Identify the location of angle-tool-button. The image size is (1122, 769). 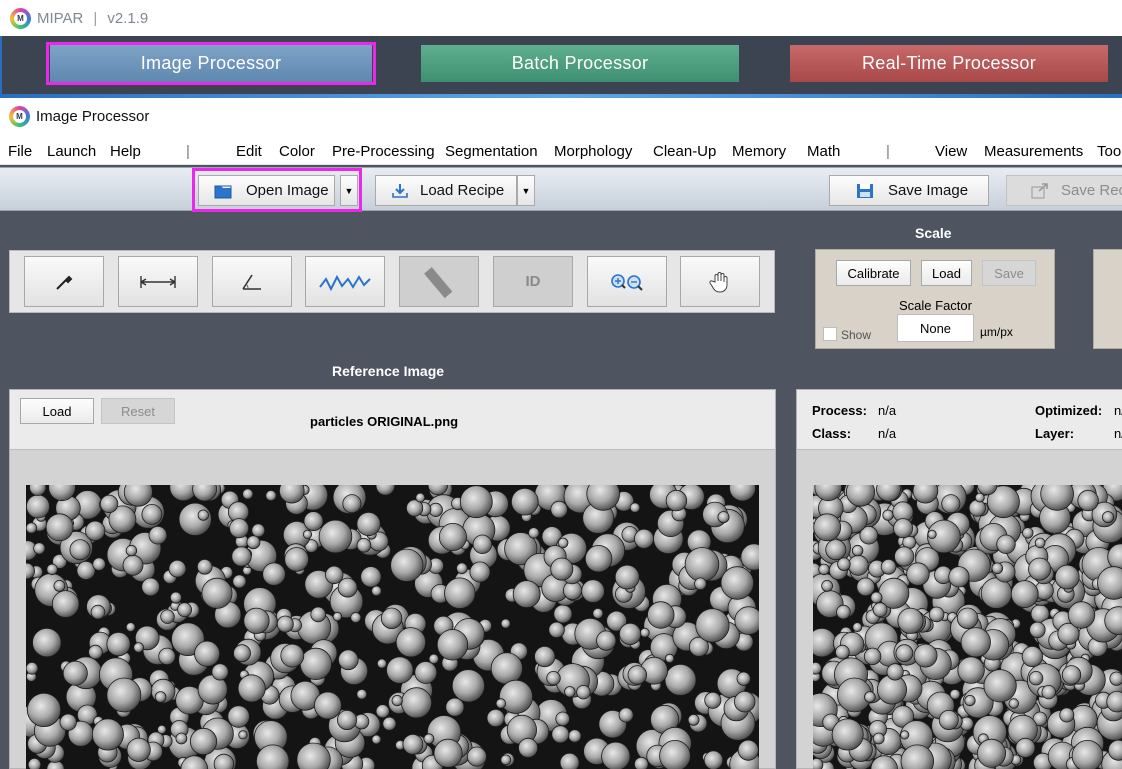
(252, 281).